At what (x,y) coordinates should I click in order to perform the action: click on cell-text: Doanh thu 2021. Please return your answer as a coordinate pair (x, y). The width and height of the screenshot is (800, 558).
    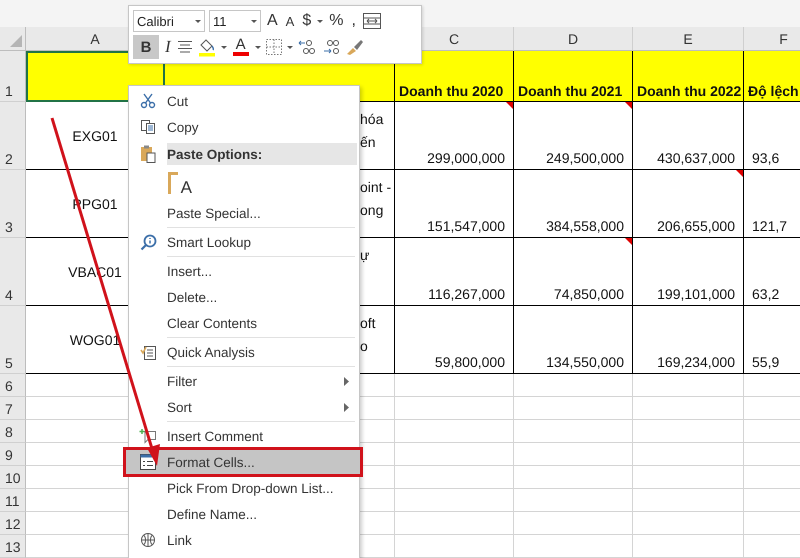
    Looking at the image, I should click on (570, 91).